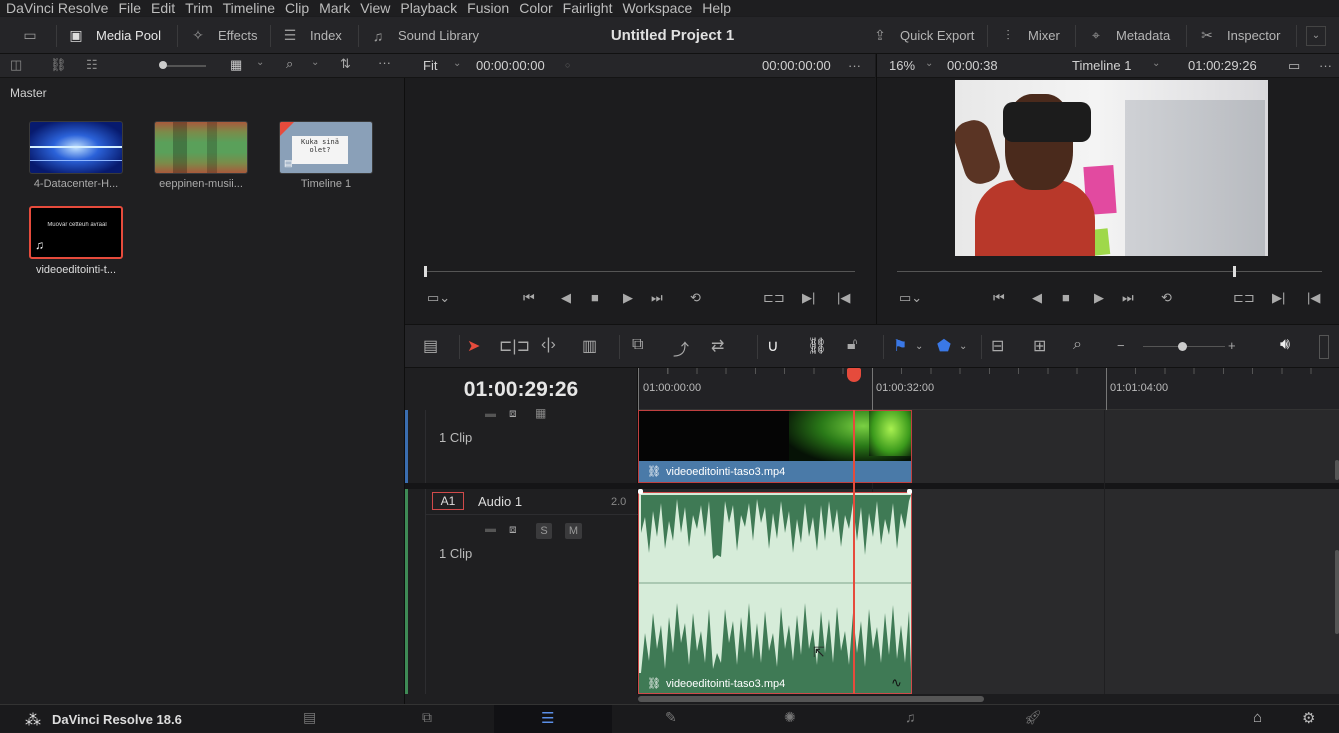  What do you see at coordinates (113, 35) in the screenshot?
I see `media-pool-button: ▣ Media Pool` at bounding box center [113, 35].